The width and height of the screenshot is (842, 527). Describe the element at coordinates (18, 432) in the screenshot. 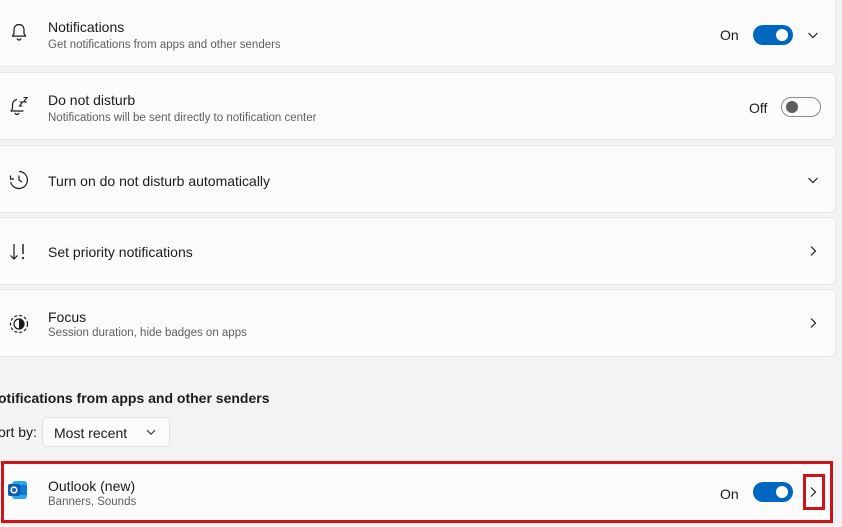

I see `sort-by-label: ort by:` at that location.